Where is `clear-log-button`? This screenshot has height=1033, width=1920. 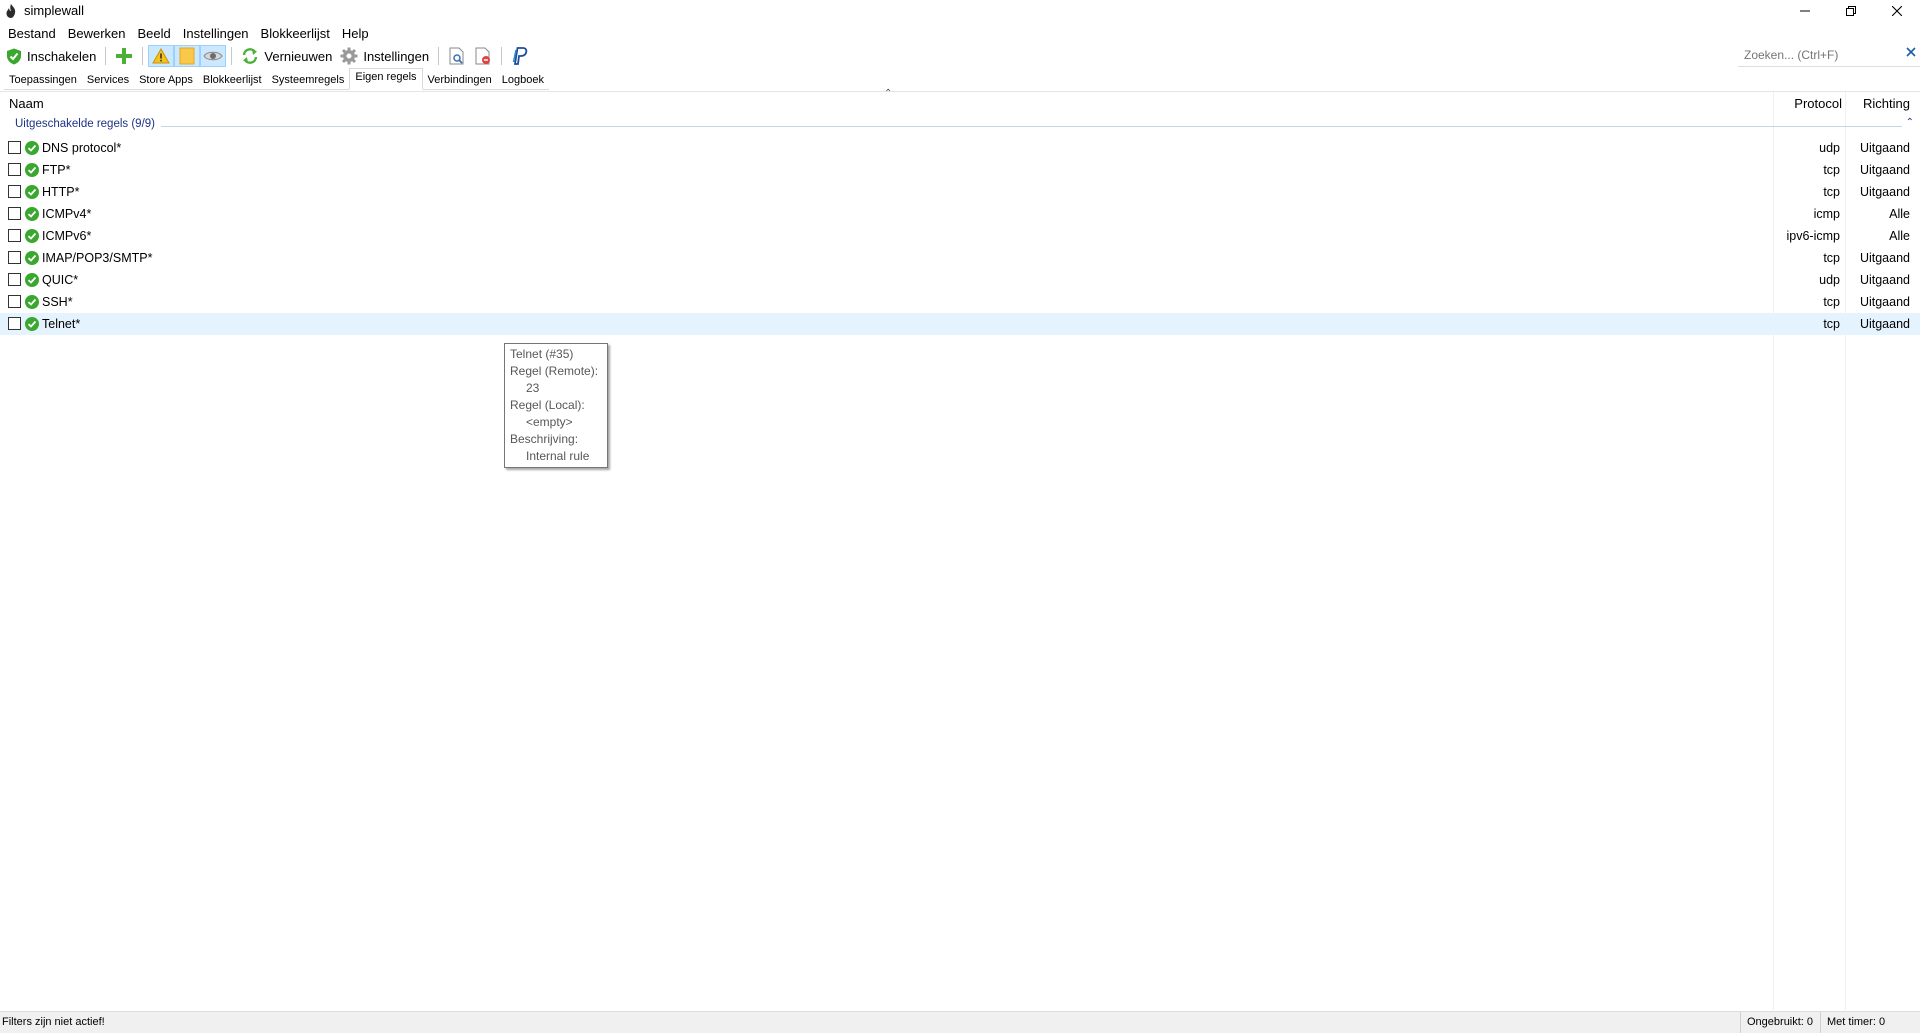 clear-log-button is located at coordinates (483, 56).